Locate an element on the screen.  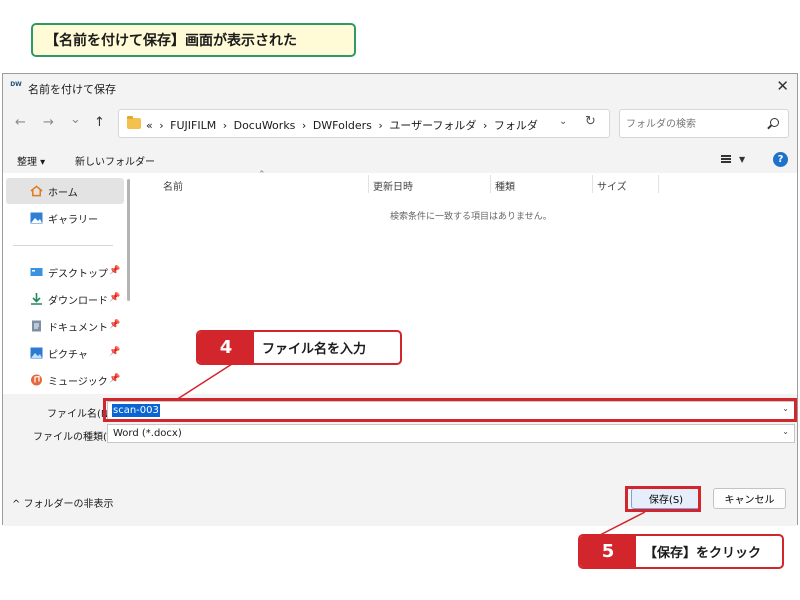
sidebar-item-pictures: ピクチャ 📌 is located at coordinates (62, 353).